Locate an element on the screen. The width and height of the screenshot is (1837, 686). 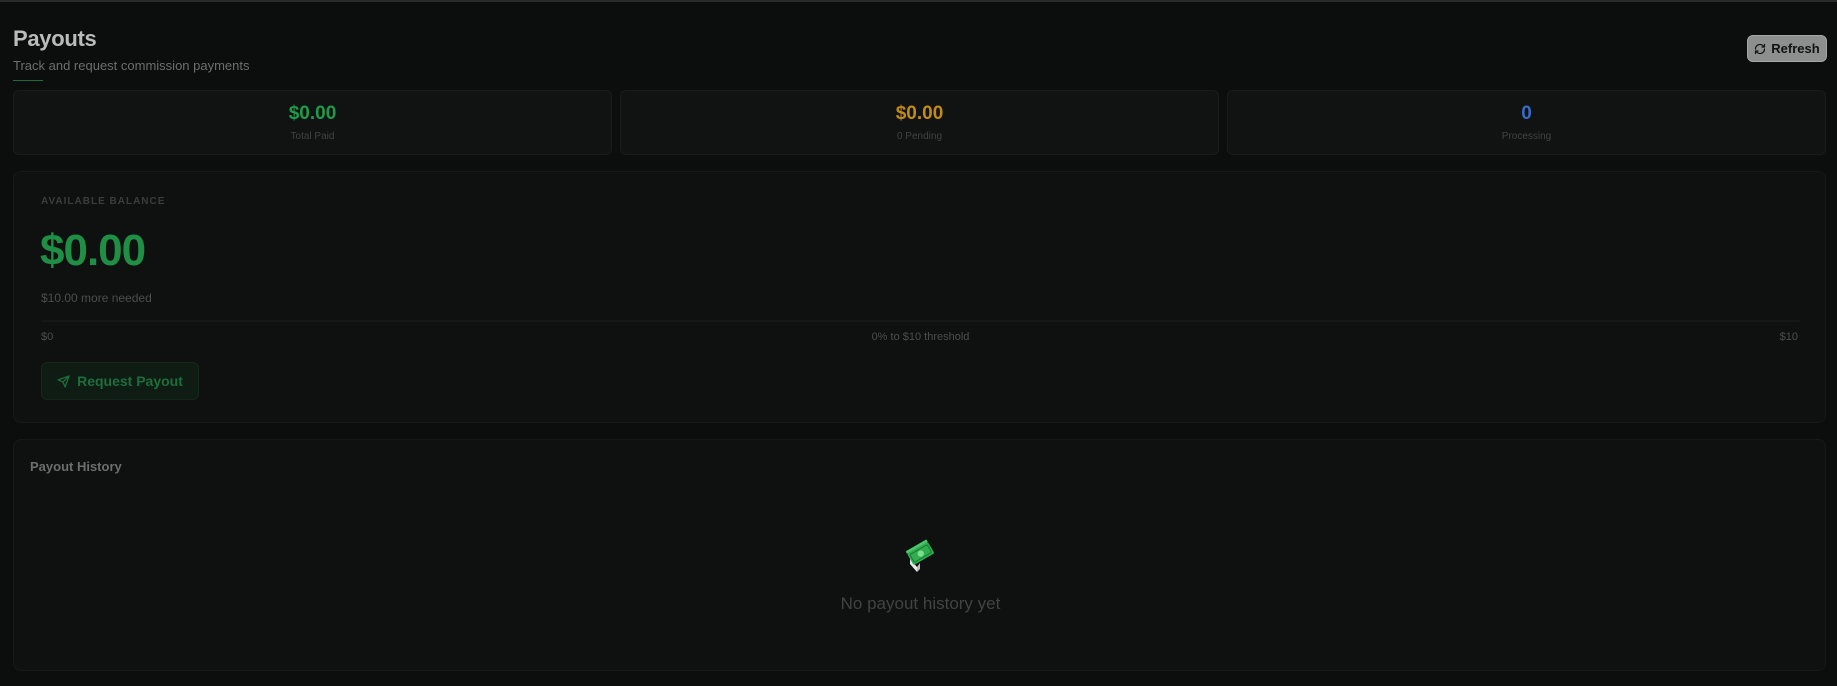
stat-value: 0 is located at coordinates (1526, 113).